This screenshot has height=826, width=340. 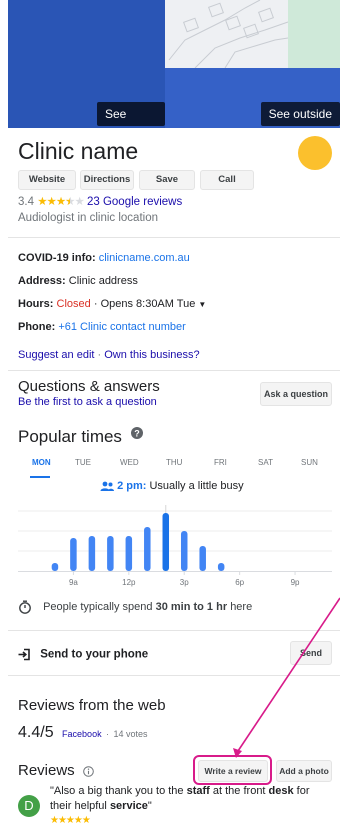 What do you see at coordinates (130, 734) in the screenshot?
I see `vote-count: 14 votes` at bounding box center [130, 734].